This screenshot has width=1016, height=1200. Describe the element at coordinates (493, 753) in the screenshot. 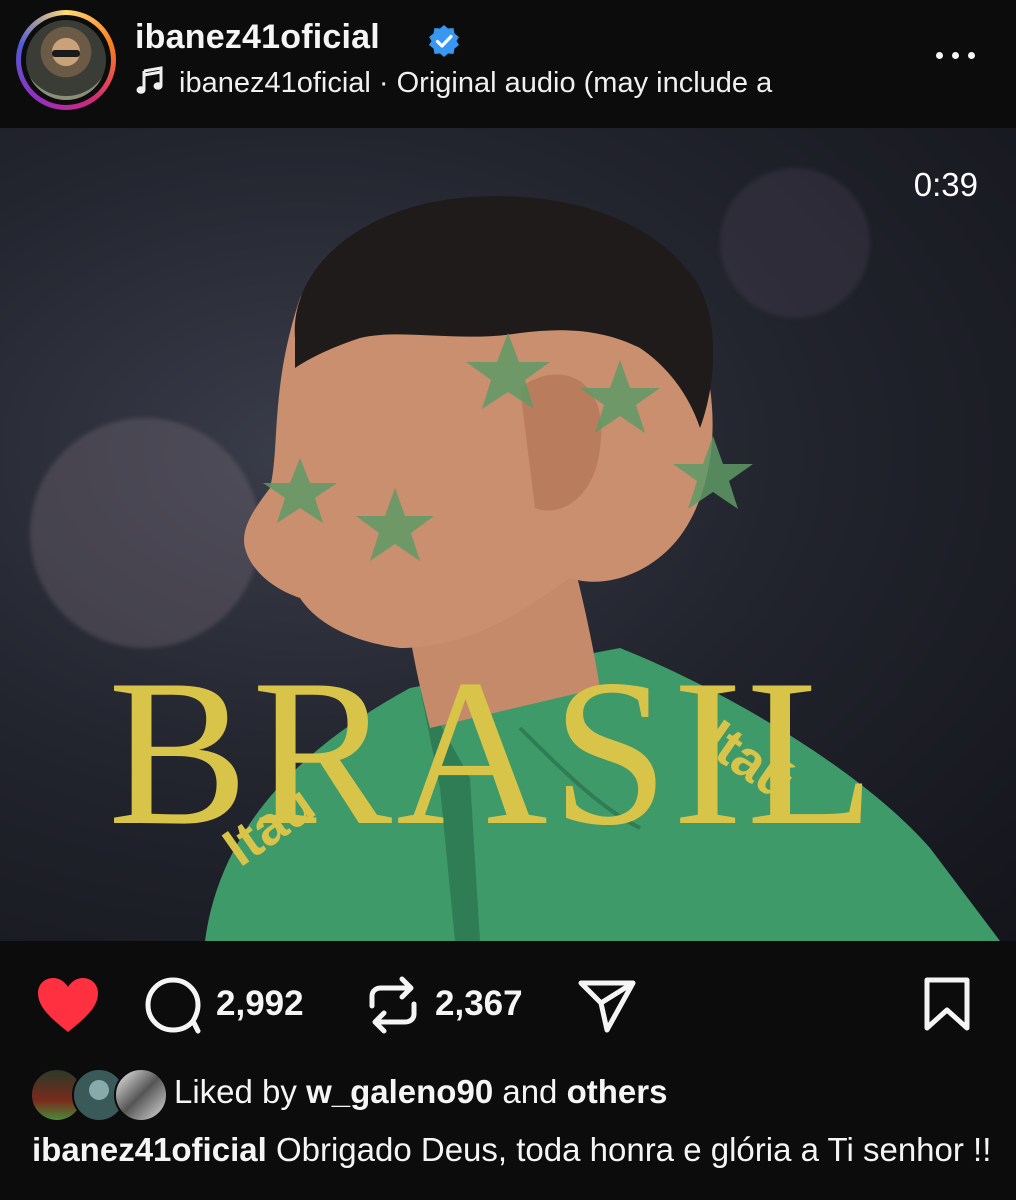

I see `overlay-text-brasil: BRASIL` at that location.